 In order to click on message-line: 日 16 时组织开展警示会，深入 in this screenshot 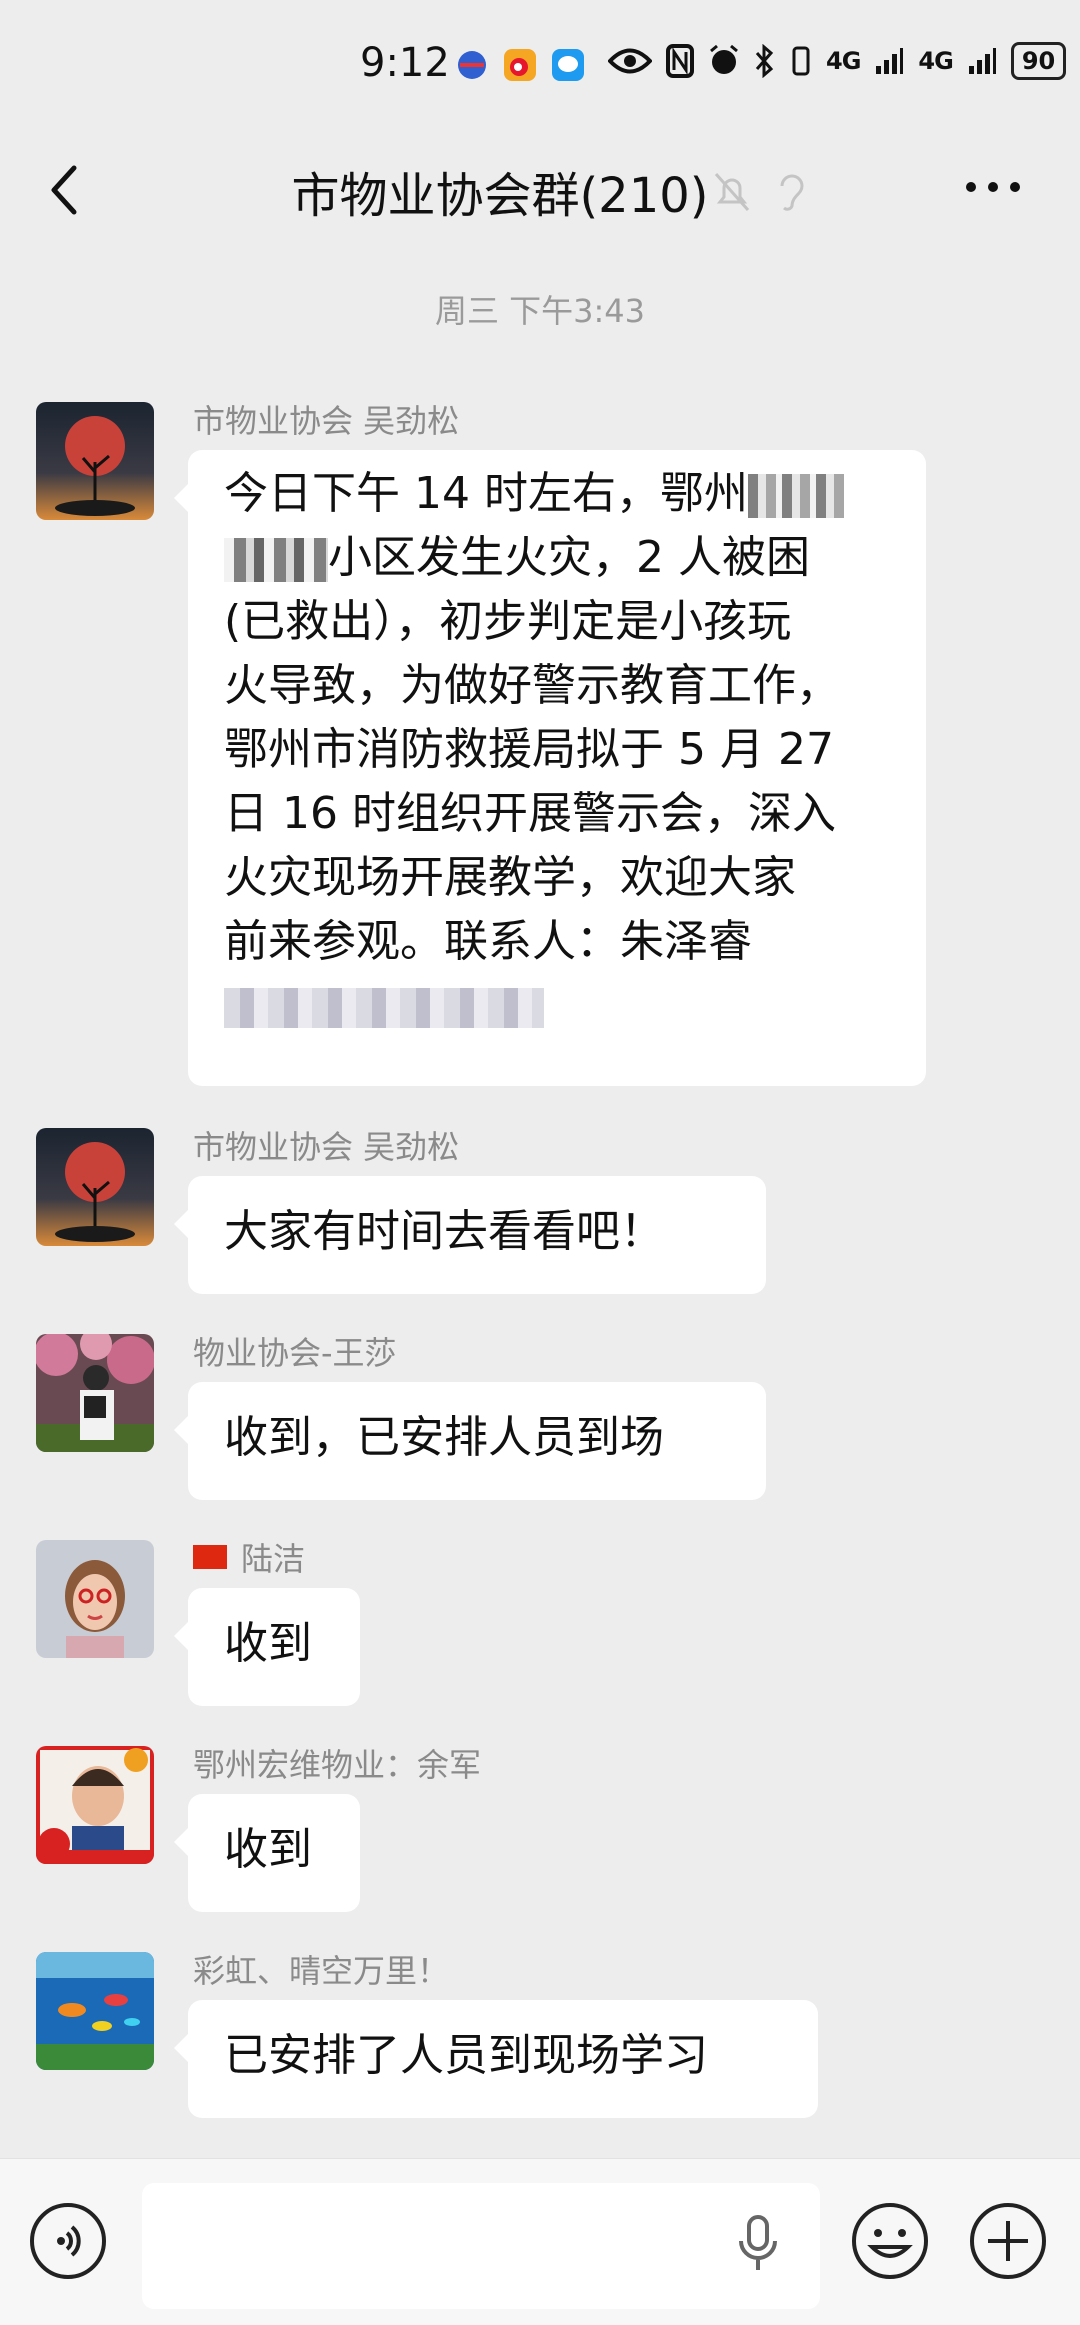, I will do `click(530, 813)`.